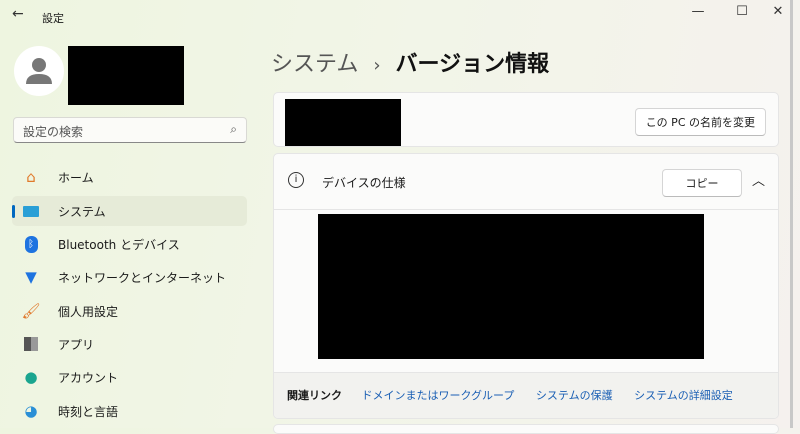 This screenshot has width=800, height=434. What do you see at coordinates (791, 214) in the screenshot?
I see `scrollbar` at bounding box center [791, 214].